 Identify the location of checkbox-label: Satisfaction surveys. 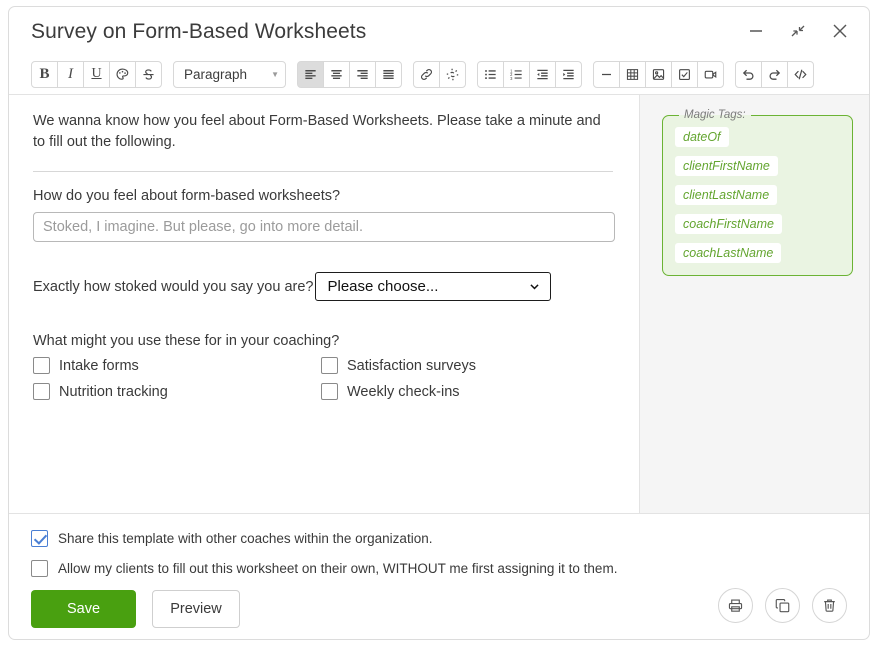
(411, 365).